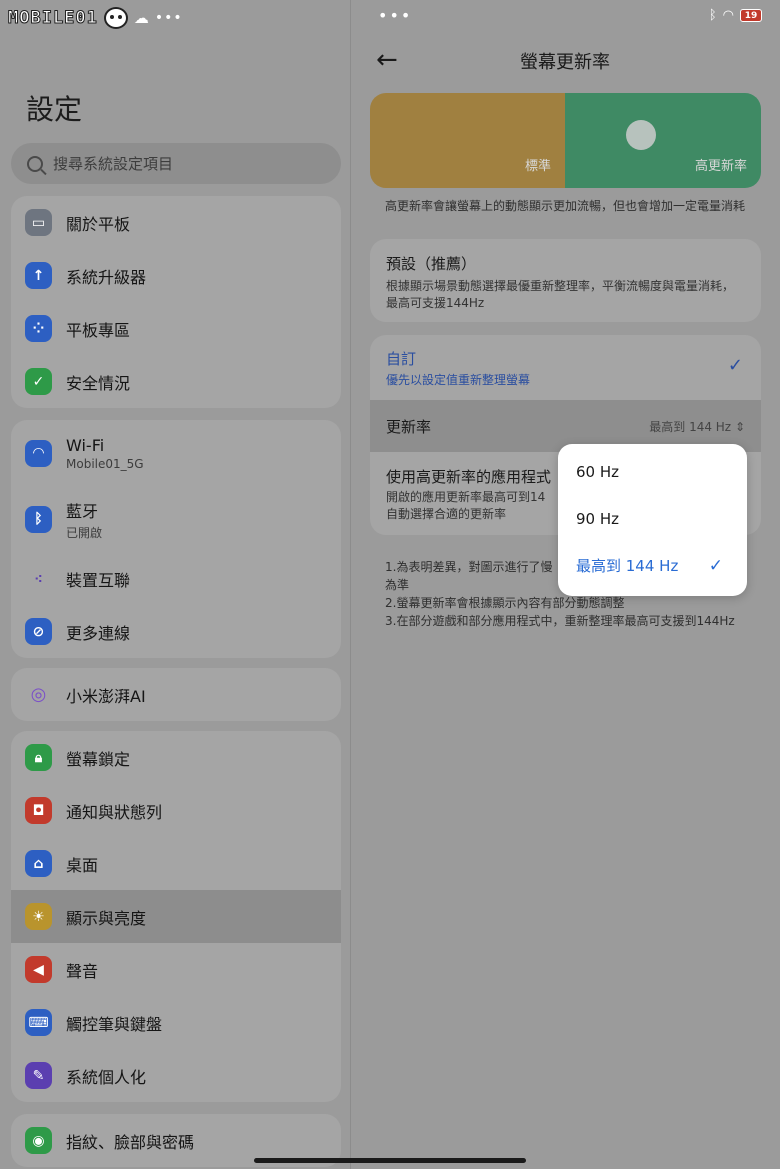 The image size is (780, 1169). Describe the element at coordinates (82, 511) in the screenshot. I see `sidebar-item-label: 藍牙` at that location.